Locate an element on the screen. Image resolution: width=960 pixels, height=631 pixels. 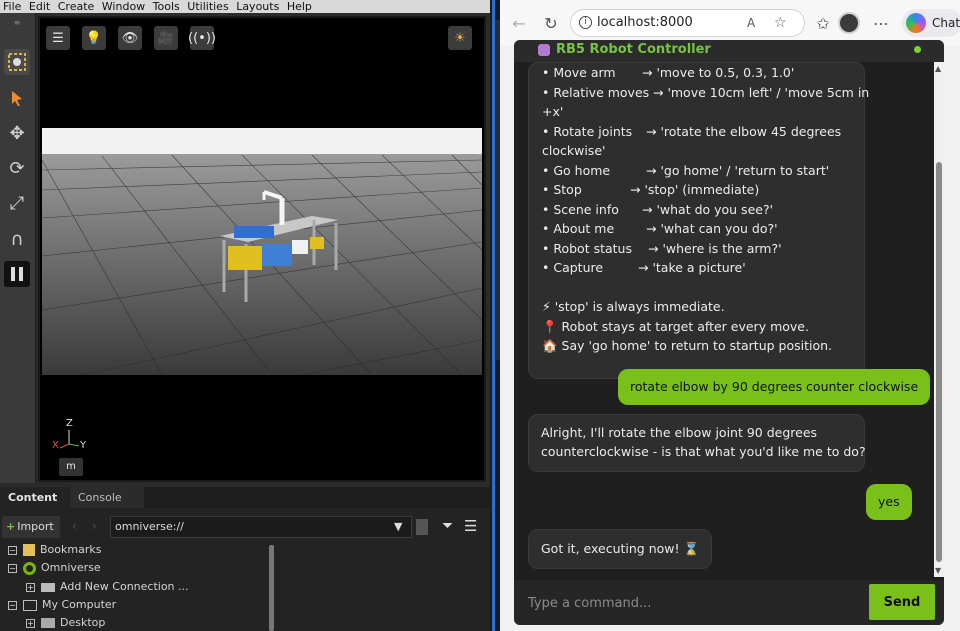
select-mode-icon is located at coordinates (17, 62).